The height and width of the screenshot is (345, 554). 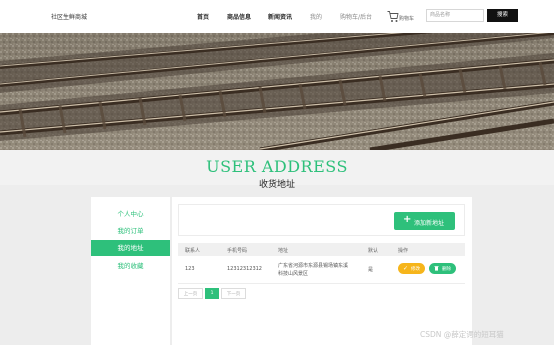 I want to click on edit-label: 修改, so click(x=415, y=269).